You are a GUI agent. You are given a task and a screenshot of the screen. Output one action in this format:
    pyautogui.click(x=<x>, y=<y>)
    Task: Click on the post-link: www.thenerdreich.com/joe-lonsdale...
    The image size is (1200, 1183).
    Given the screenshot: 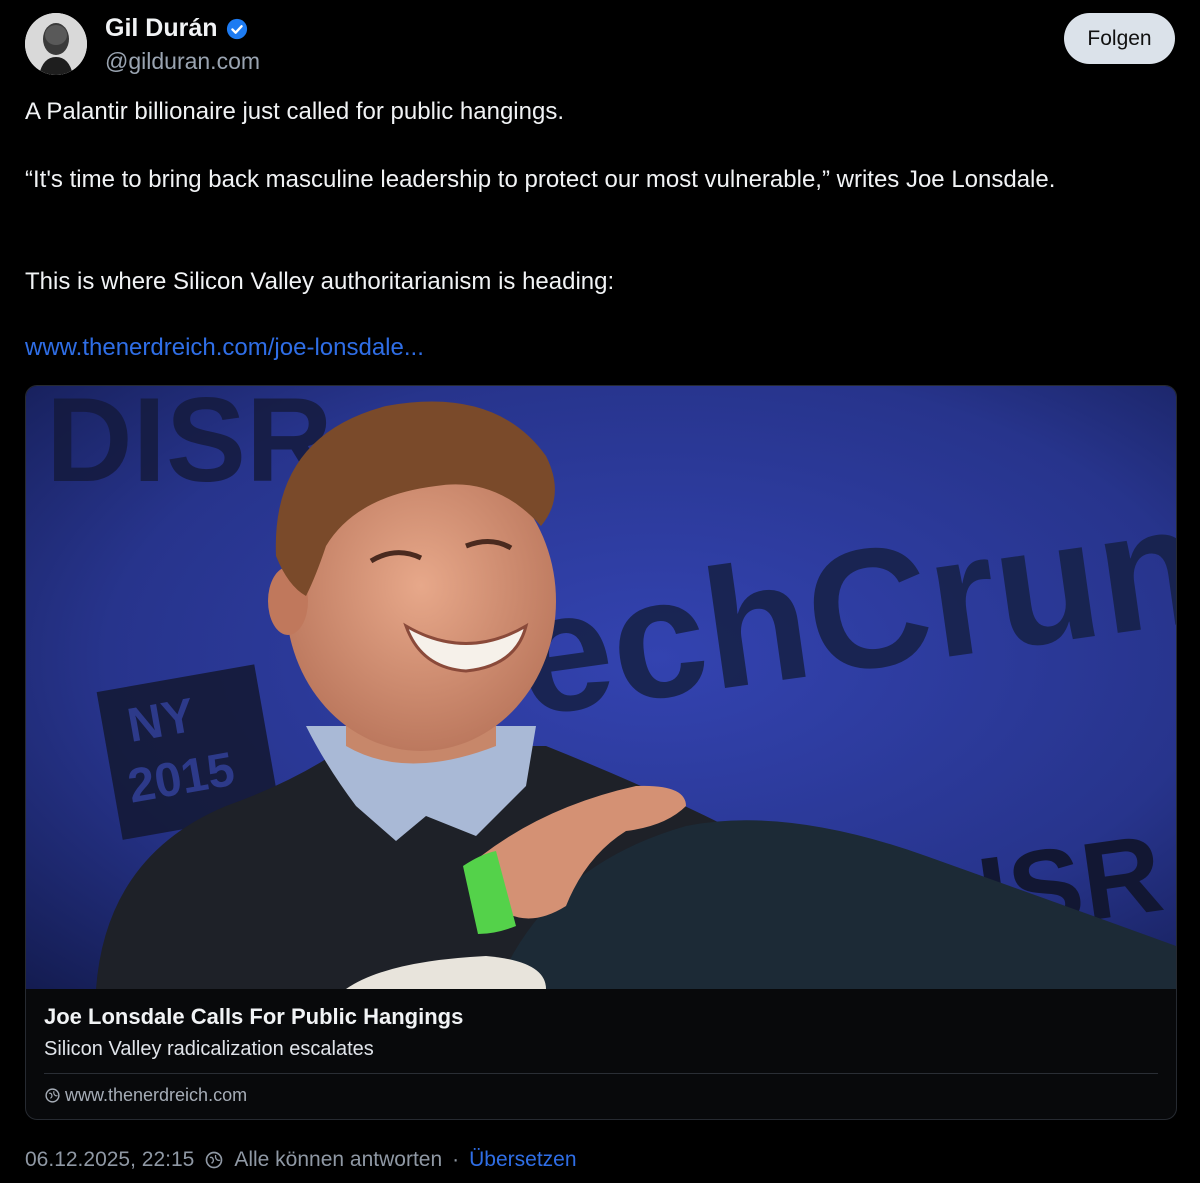 What is the action you would take?
    pyautogui.click(x=224, y=348)
    